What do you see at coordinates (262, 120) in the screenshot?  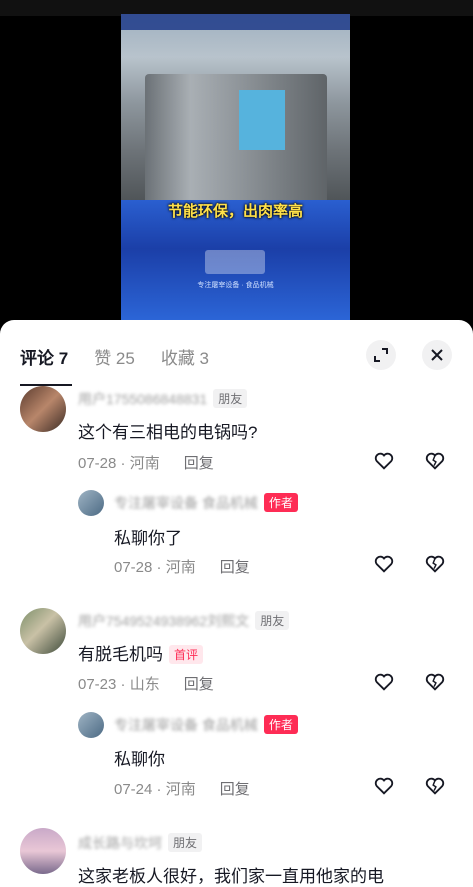 I see `video-poster` at bounding box center [262, 120].